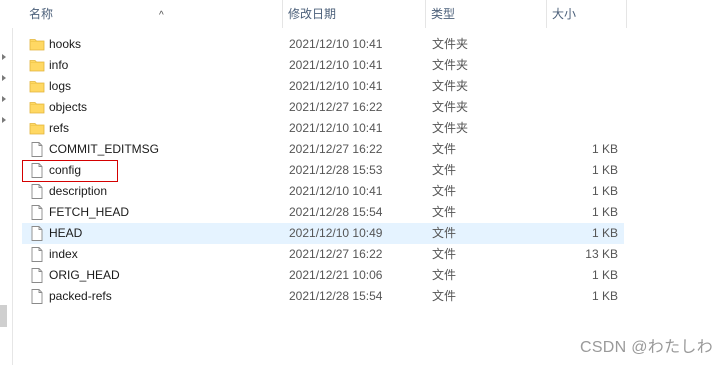 The height and width of the screenshot is (365, 725). I want to click on file-row: info 2021/12/10 10:41 文件夹, so click(323, 65).